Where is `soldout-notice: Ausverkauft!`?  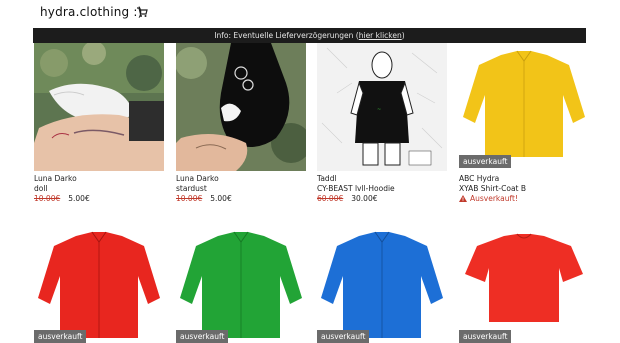 soldout-notice: Ausverkauft! is located at coordinates (488, 198).